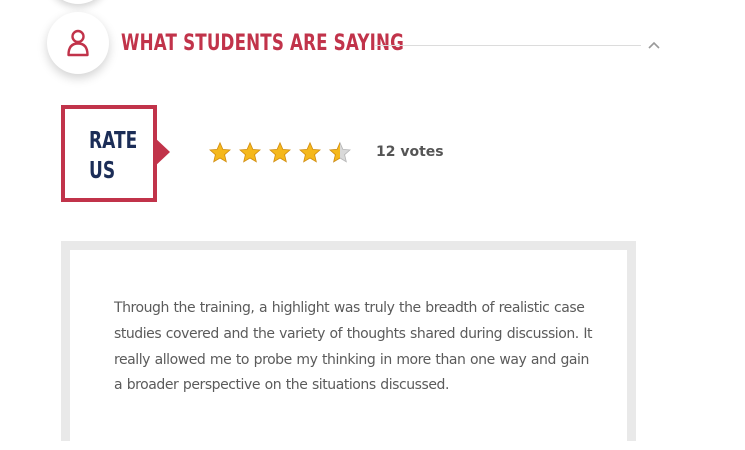  I want to click on rate-us-label: RATE US, so click(113, 156).